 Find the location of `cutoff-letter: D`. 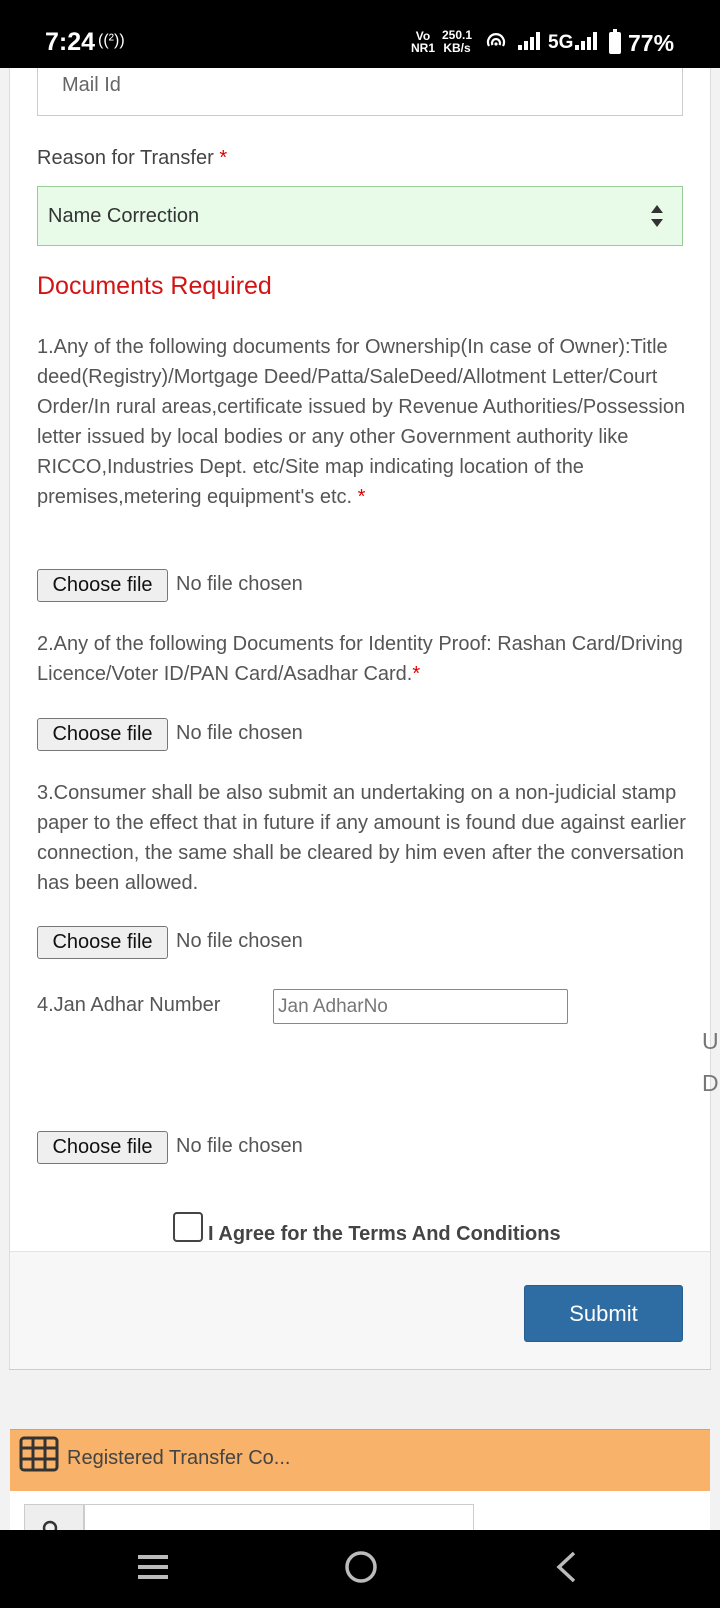

cutoff-letter: D is located at coordinates (710, 1083).